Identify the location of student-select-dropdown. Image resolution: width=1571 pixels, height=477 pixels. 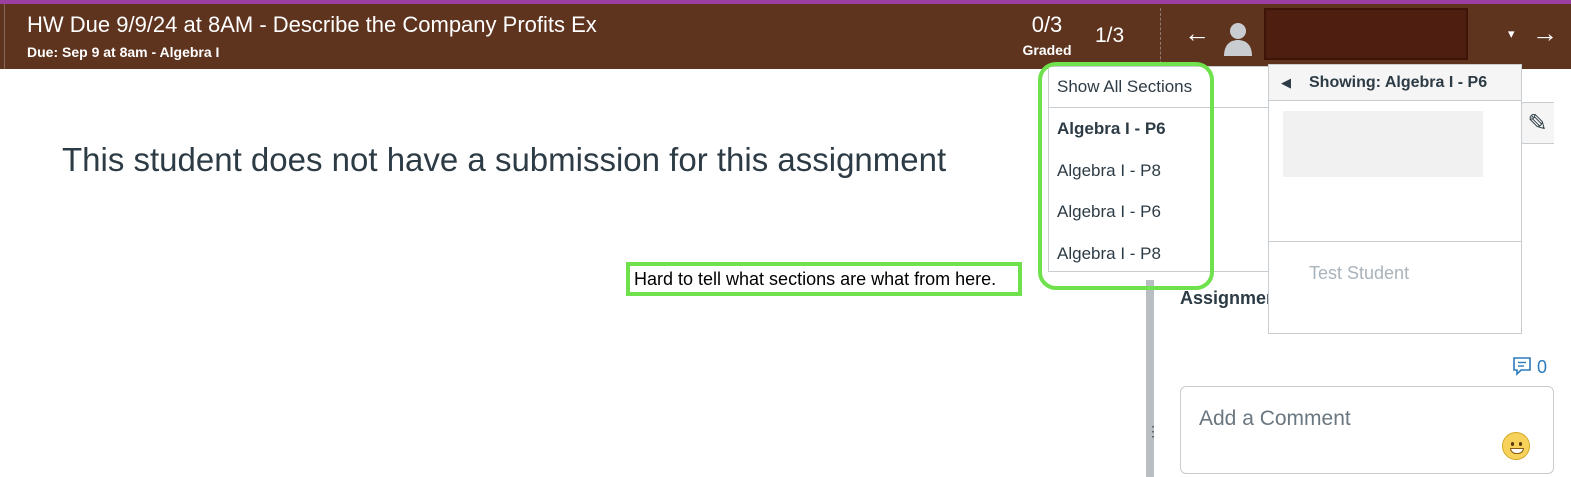
(1366, 34).